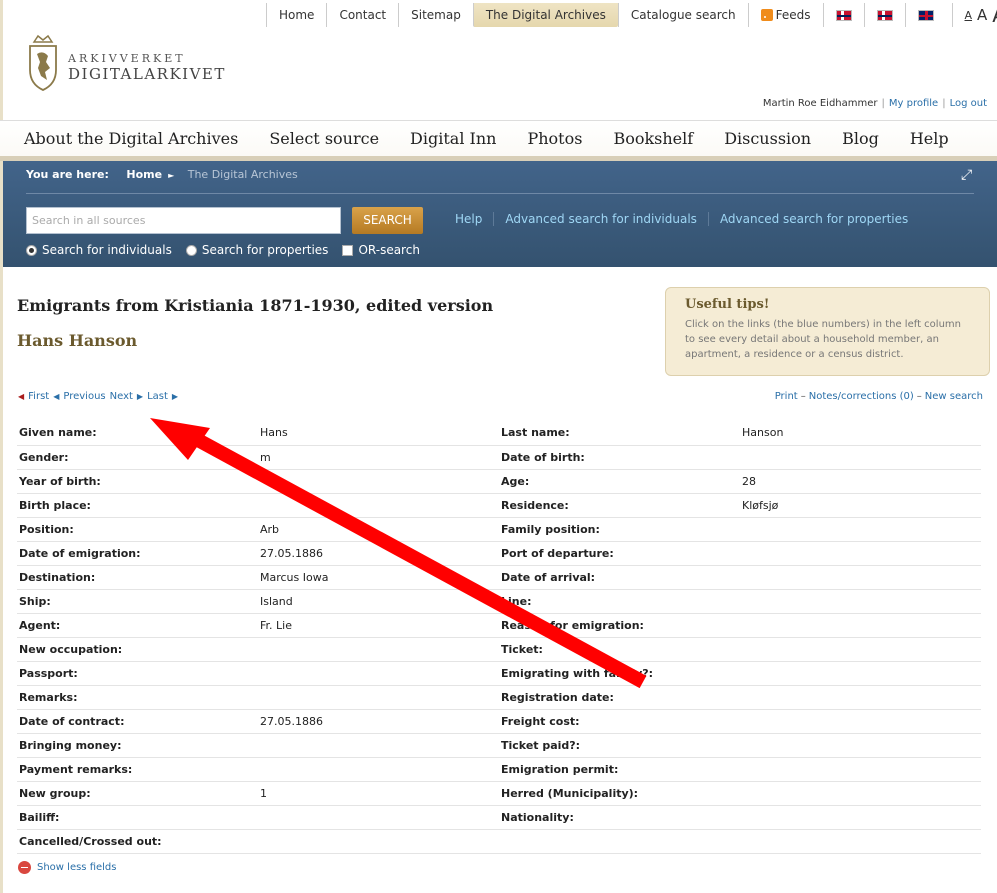  What do you see at coordinates (137, 457) in the screenshot?
I see `field-label: Gender:` at bounding box center [137, 457].